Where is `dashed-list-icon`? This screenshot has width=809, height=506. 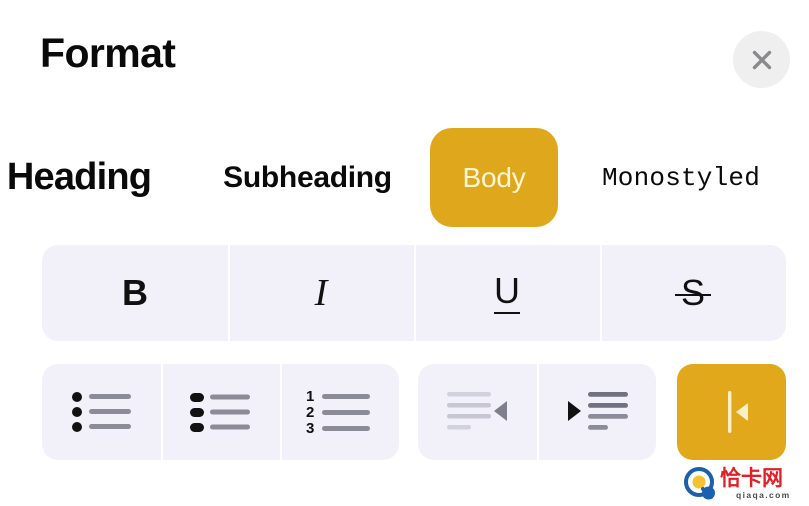 dashed-list-icon is located at coordinates (220, 412).